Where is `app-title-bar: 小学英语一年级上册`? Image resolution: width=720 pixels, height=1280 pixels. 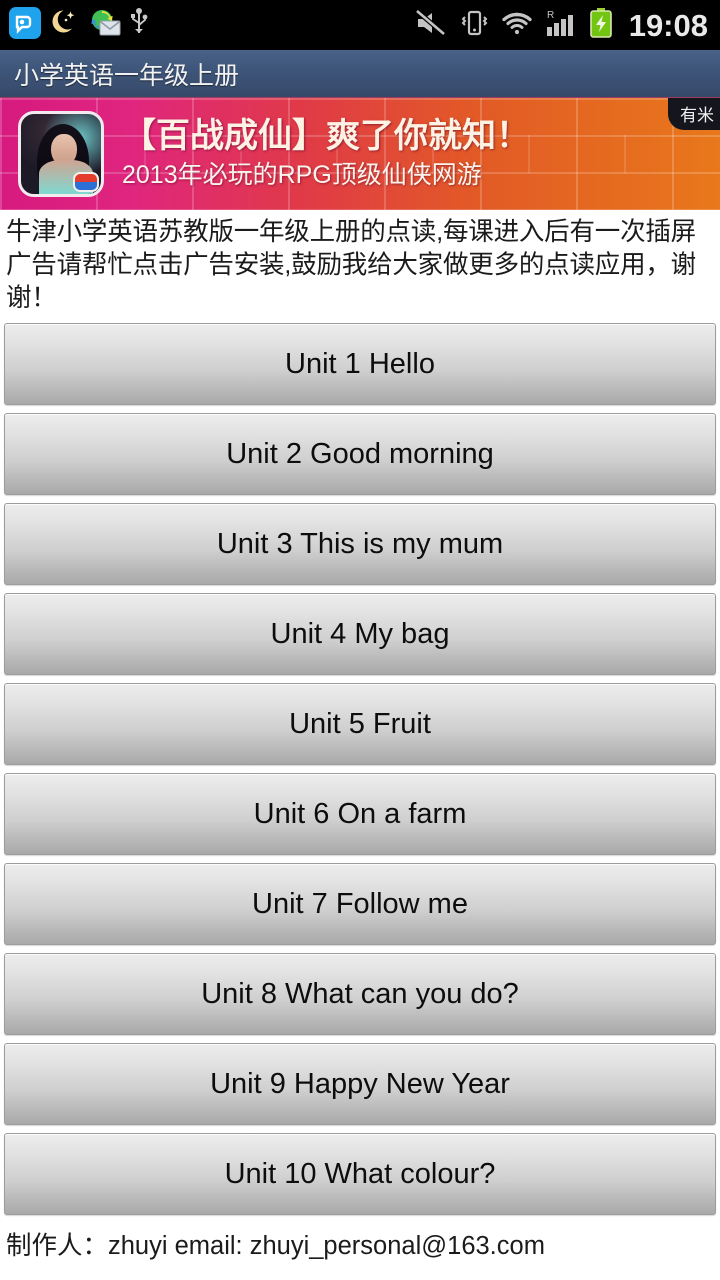
app-title-bar: 小学英语一年级上册 is located at coordinates (360, 74).